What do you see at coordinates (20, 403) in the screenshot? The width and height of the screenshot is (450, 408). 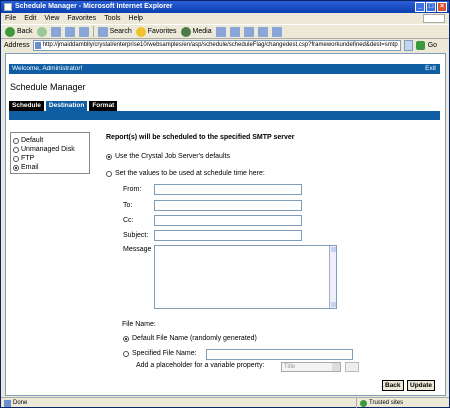 I see `status-text: Done` at bounding box center [20, 403].